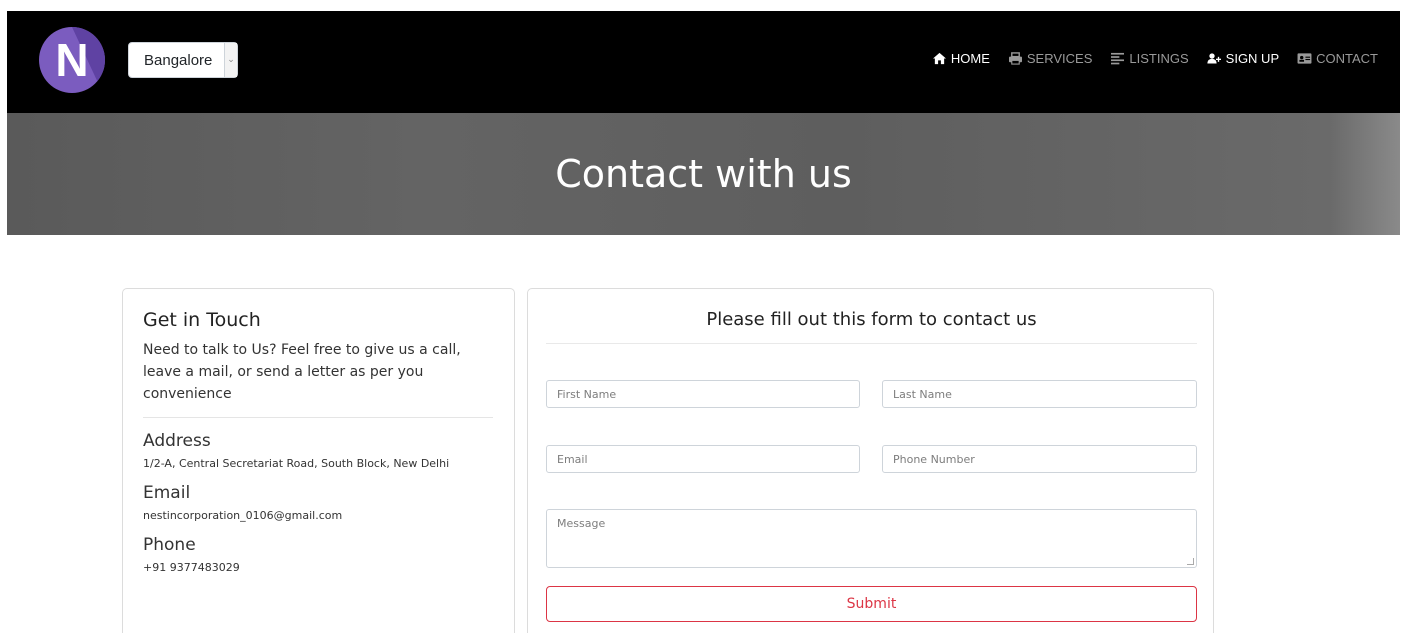 The width and height of the screenshot is (1407, 633). I want to click on nav-services-label: SERVICES, so click(1059, 58).